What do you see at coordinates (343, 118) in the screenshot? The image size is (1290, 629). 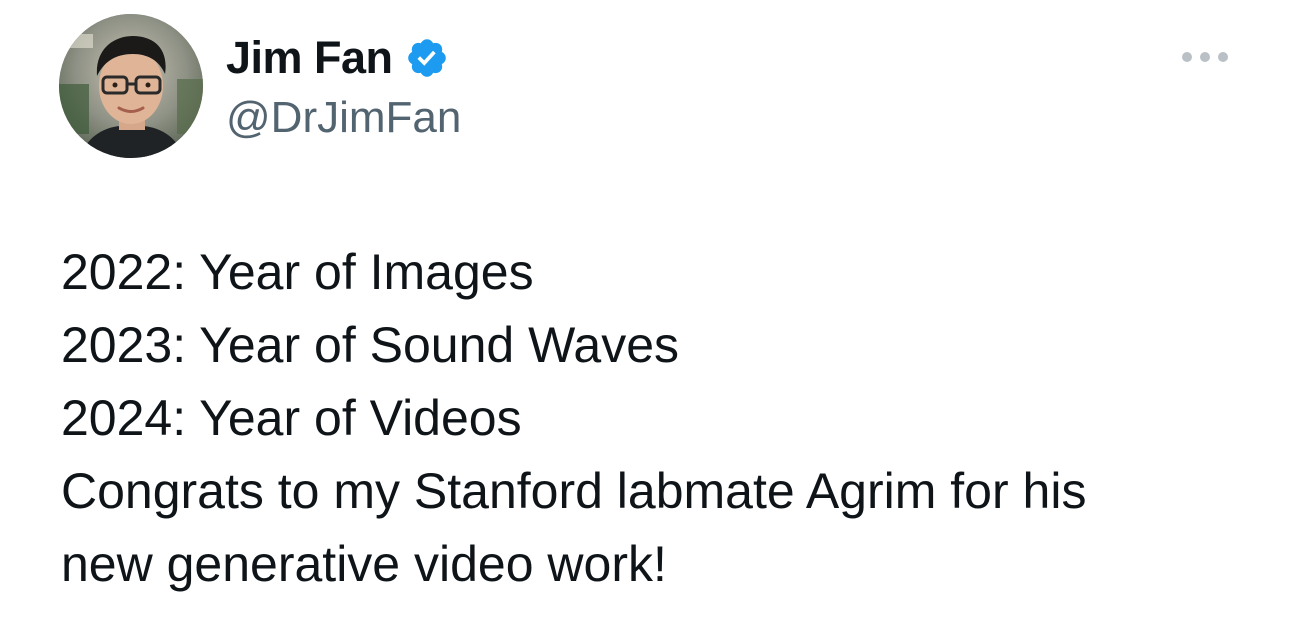 I see `user-handle: @DrJimFan` at bounding box center [343, 118].